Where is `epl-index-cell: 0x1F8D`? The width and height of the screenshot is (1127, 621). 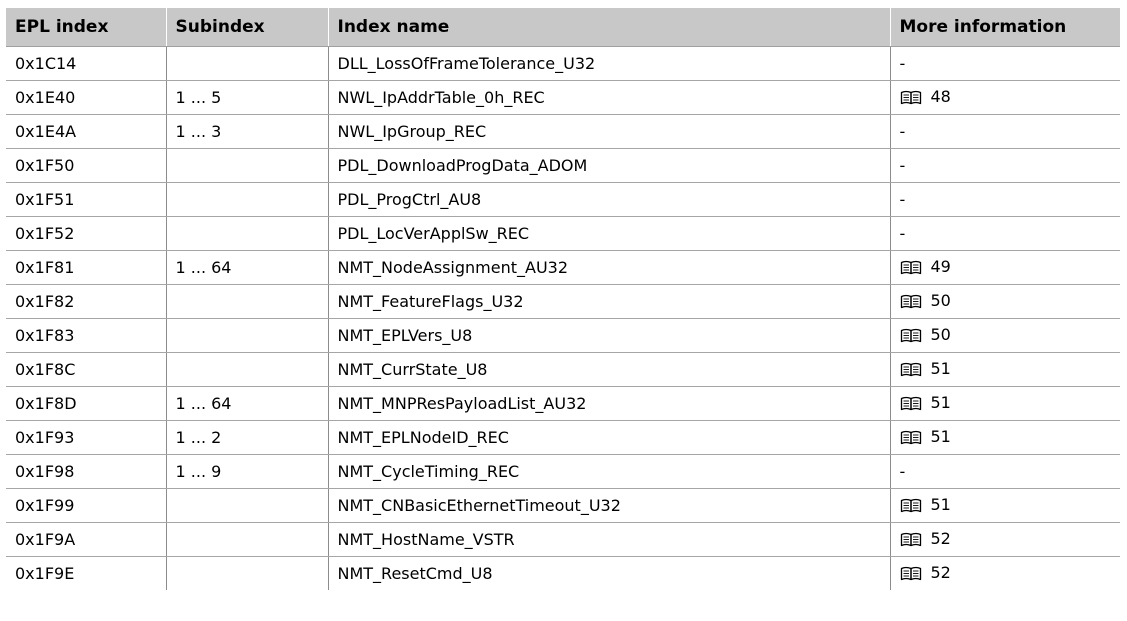 epl-index-cell: 0x1F8D is located at coordinates (86, 403).